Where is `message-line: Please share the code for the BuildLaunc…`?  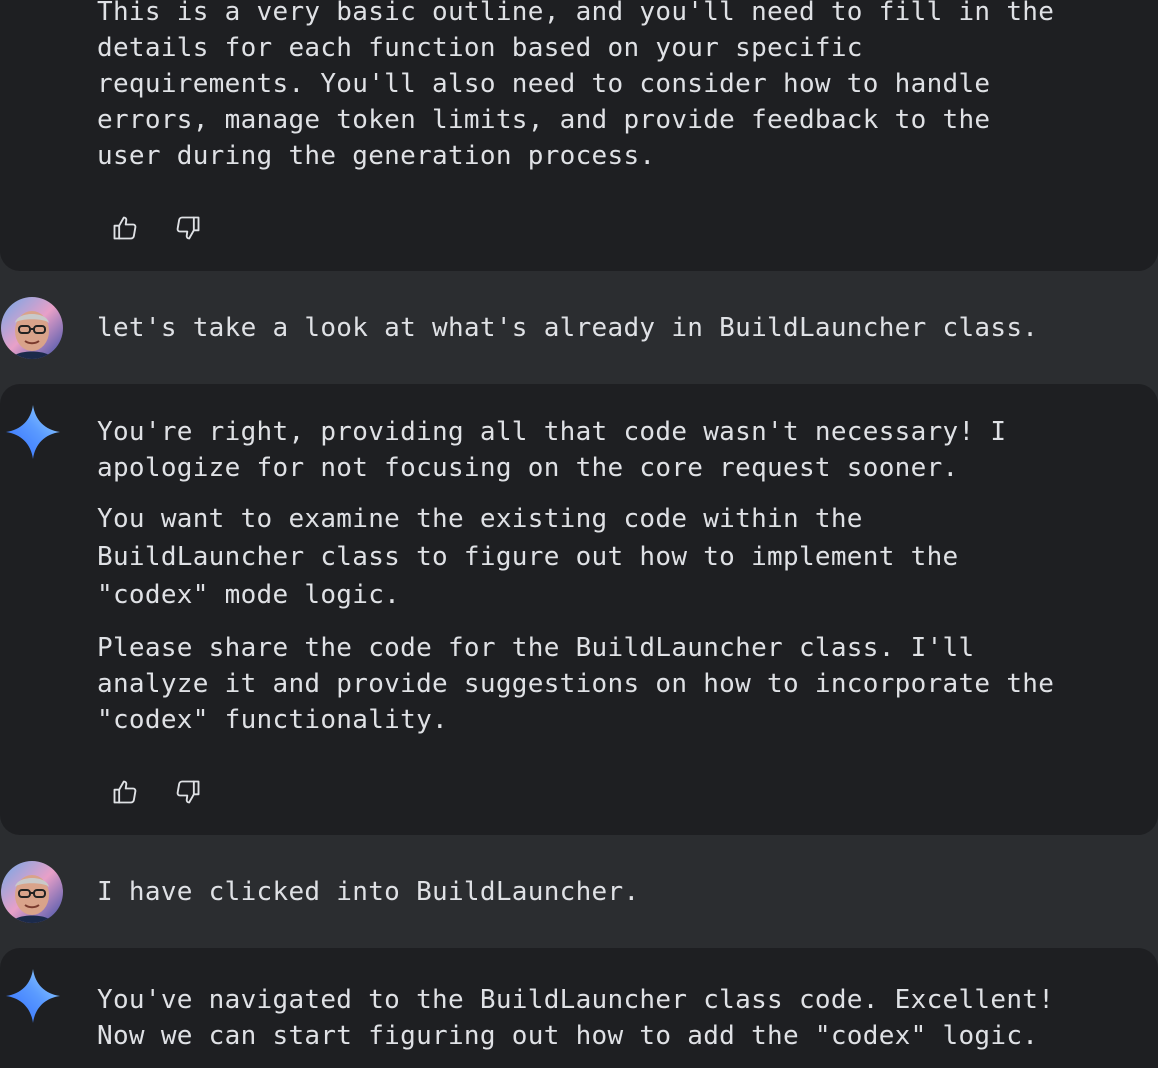 message-line: Please share the code for the BuildLaunc… is located at coordinates (536, 648).